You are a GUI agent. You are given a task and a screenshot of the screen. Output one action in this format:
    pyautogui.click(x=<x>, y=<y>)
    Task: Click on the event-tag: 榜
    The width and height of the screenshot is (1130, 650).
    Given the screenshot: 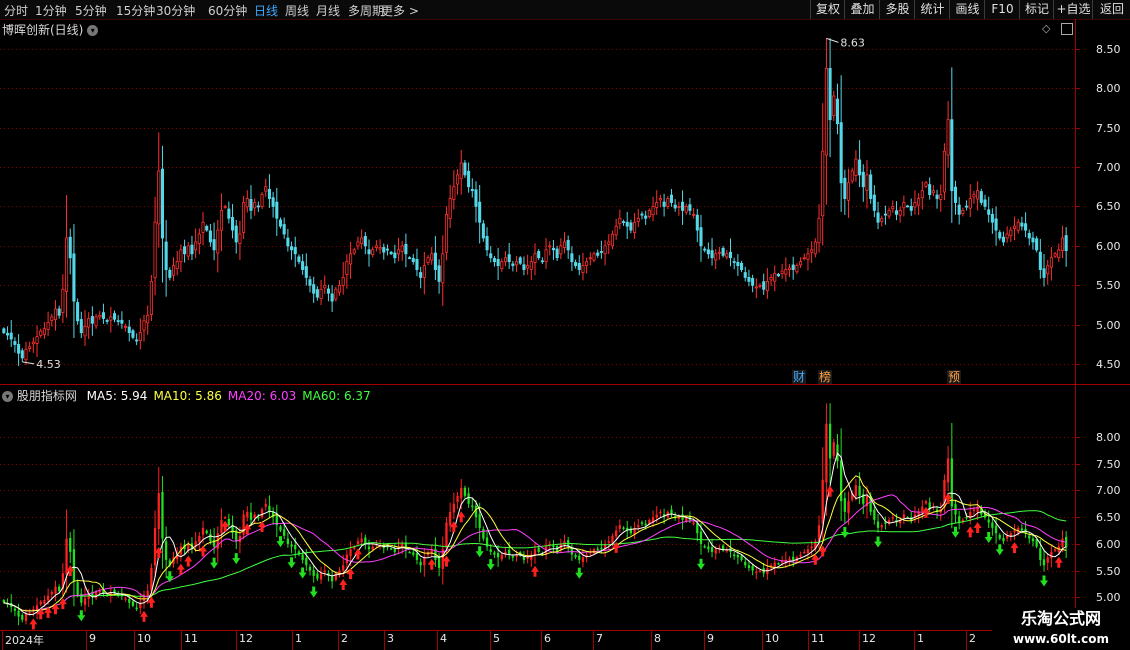 What is the action you would take?
    pyautogui.click(x=825, y=377)
    